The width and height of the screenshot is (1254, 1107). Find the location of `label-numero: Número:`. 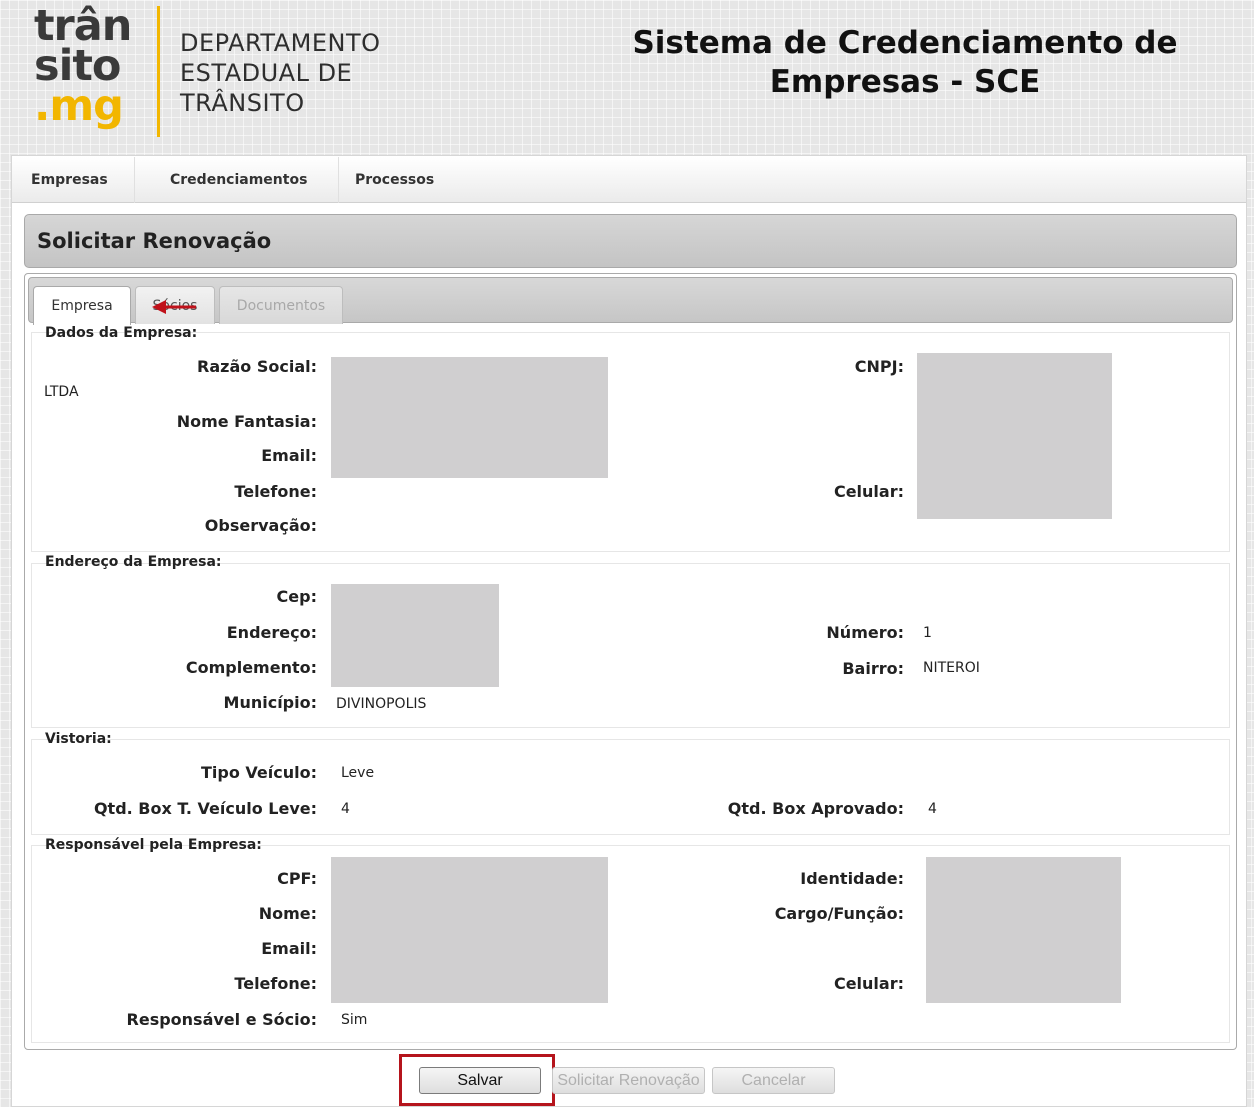

label-numero: Número: is located at coordinates (865, 632).